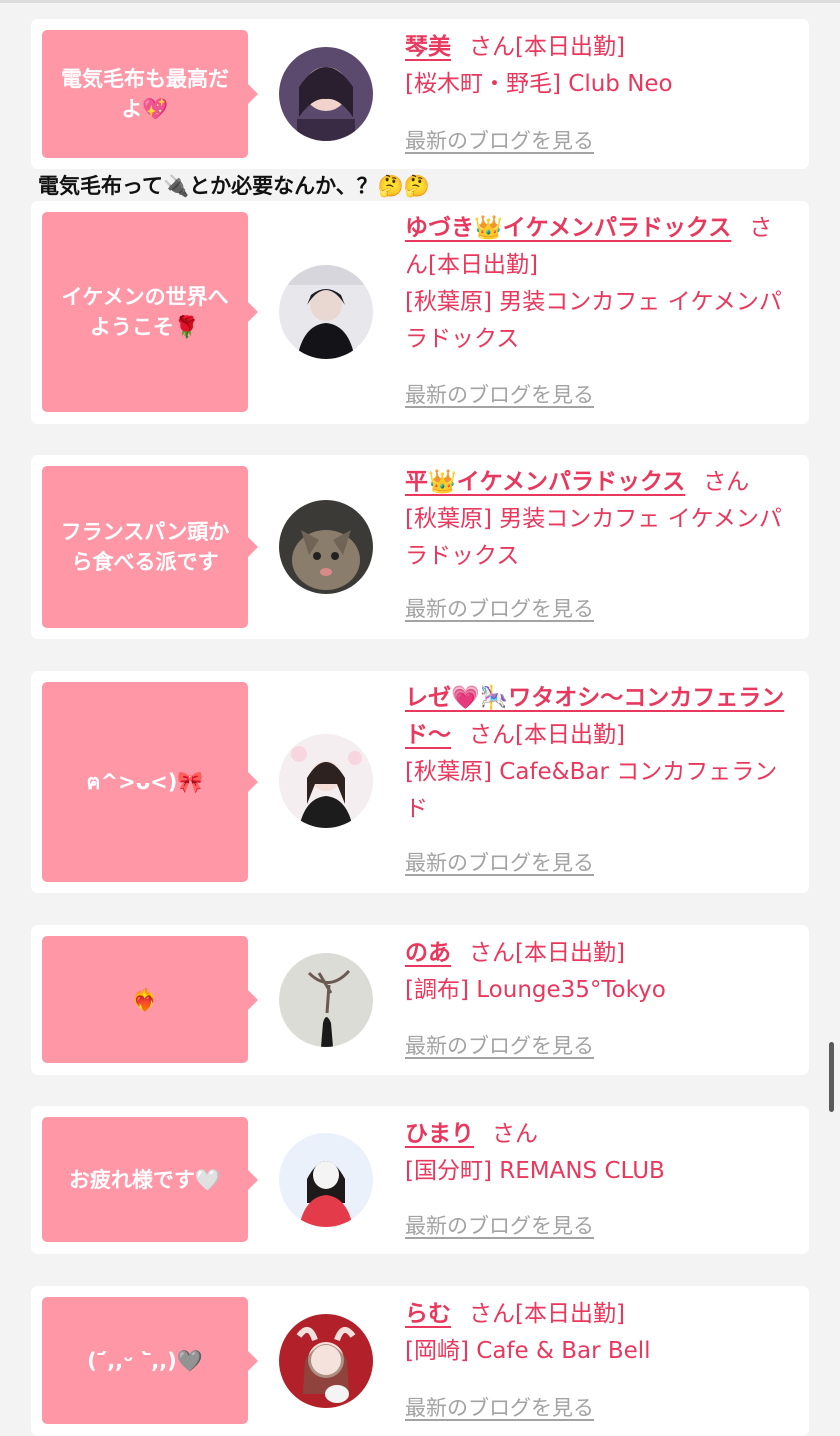 The image size is (840, 1436). What do you see at coordinates (145, 547) in the screenshot?
I see `bubble-text: フランスパン頭から食べる派です` at bounding box center [145, 547].